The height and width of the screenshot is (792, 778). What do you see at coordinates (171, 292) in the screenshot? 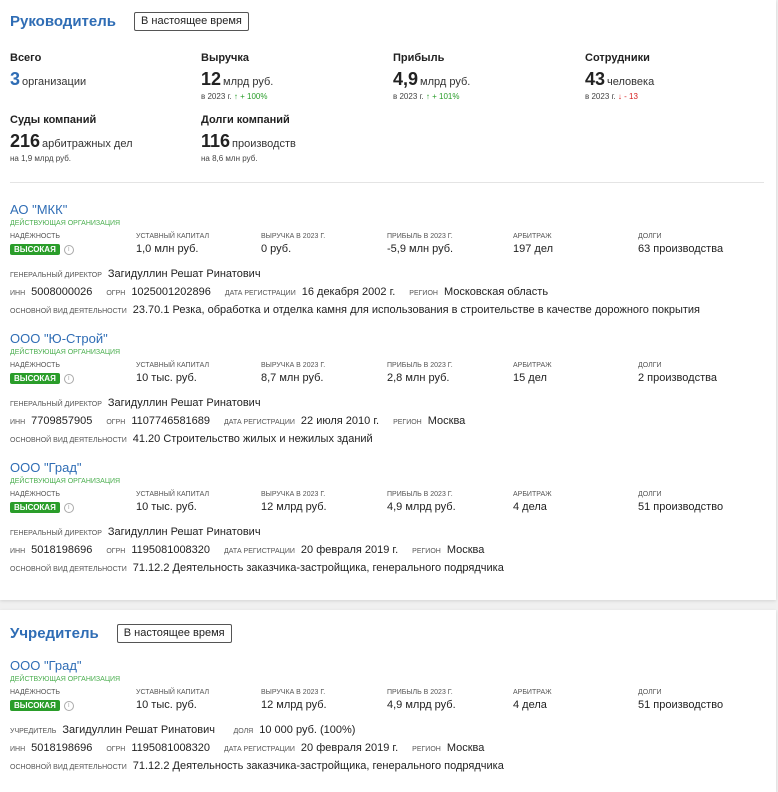
I see `ogrn-value: 1025001202896` at bounding box center [171, 292].